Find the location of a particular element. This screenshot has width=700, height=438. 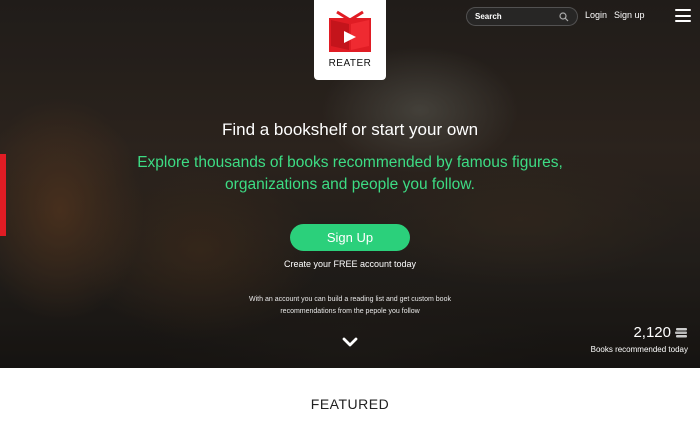

search-placeholder: Search is located at coordinates (488, 16).